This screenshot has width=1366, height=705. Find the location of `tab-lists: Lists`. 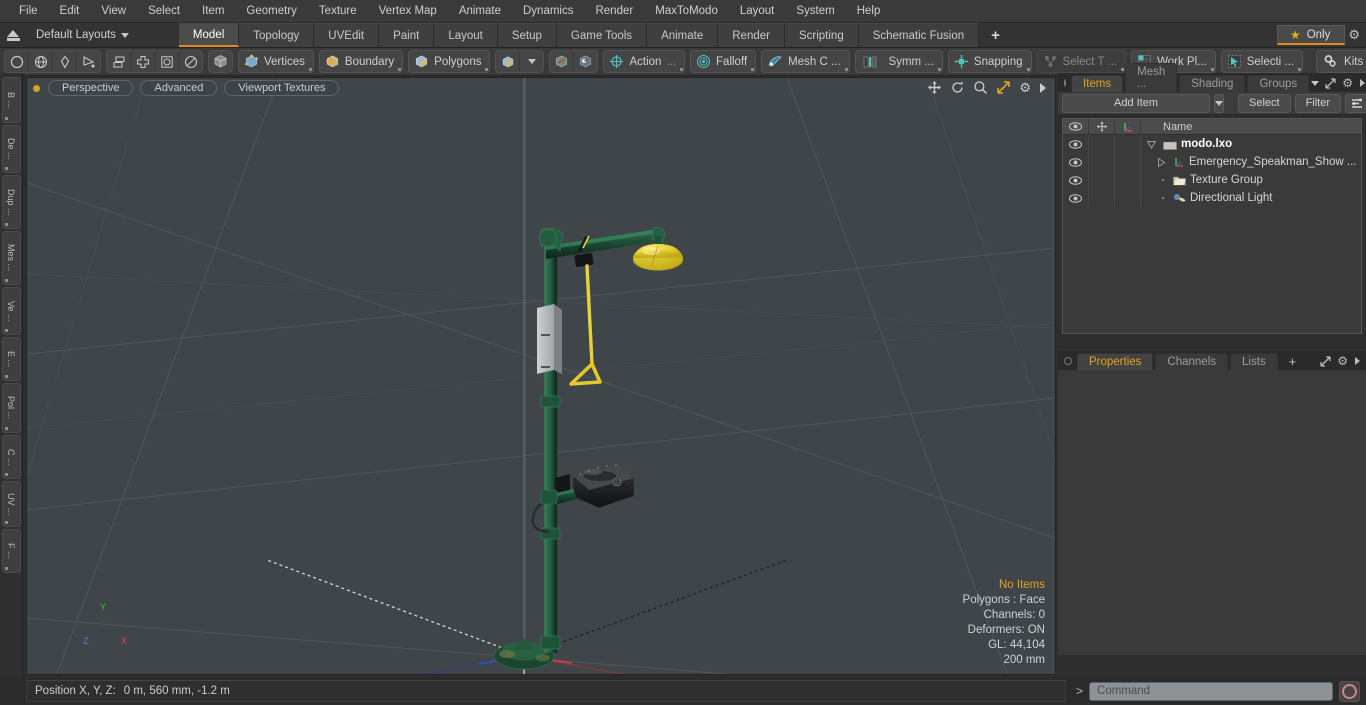

tab-lists: Lists is located at coordinates (1254, 361).